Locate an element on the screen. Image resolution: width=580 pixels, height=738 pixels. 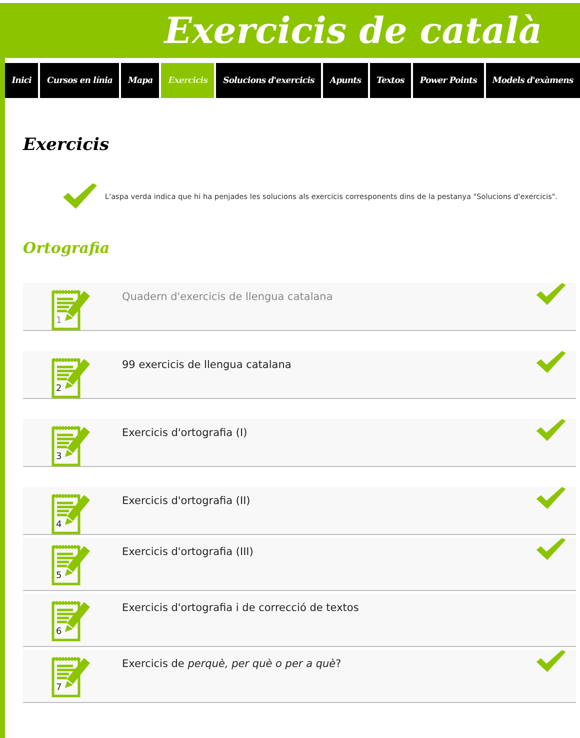
section-heading: Ortografia is located at coordinates (67, 248).